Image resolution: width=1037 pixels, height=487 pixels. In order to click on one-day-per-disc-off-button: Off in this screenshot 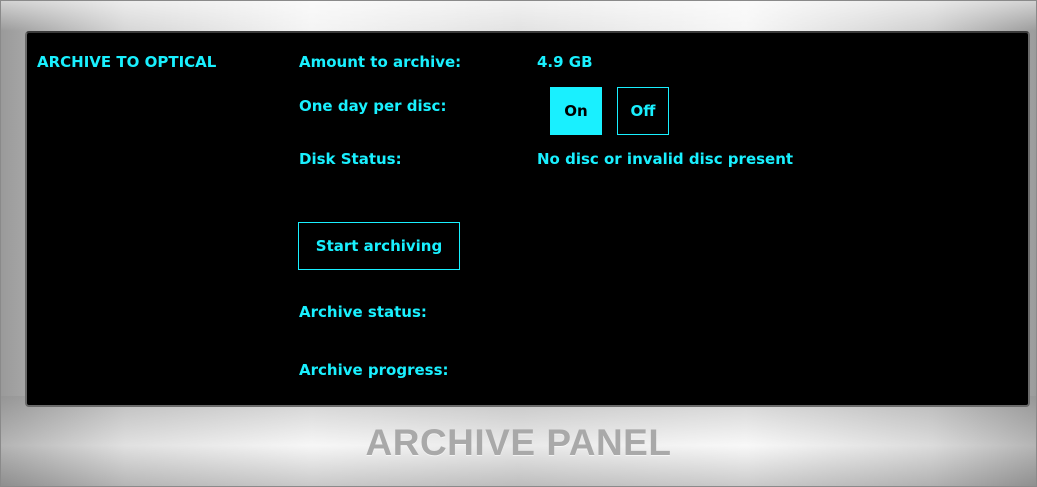, I will do `click(643, 111)`.